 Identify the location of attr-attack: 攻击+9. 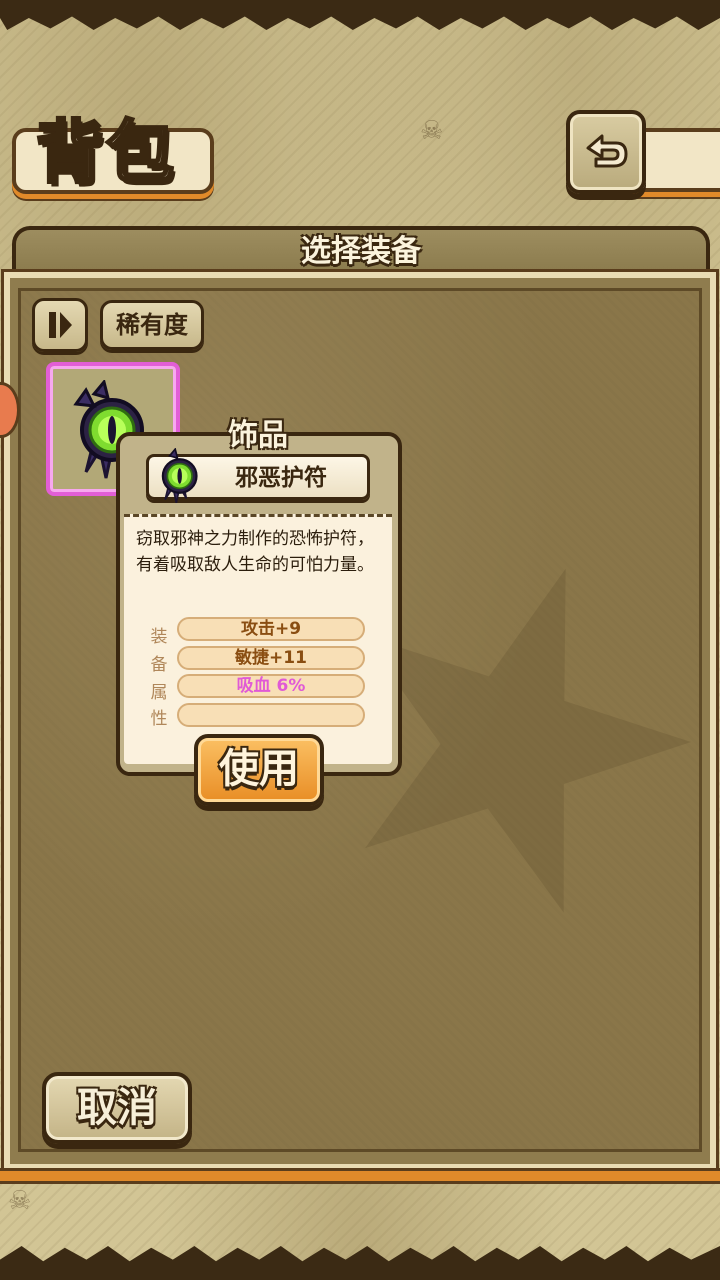
(271, 629).